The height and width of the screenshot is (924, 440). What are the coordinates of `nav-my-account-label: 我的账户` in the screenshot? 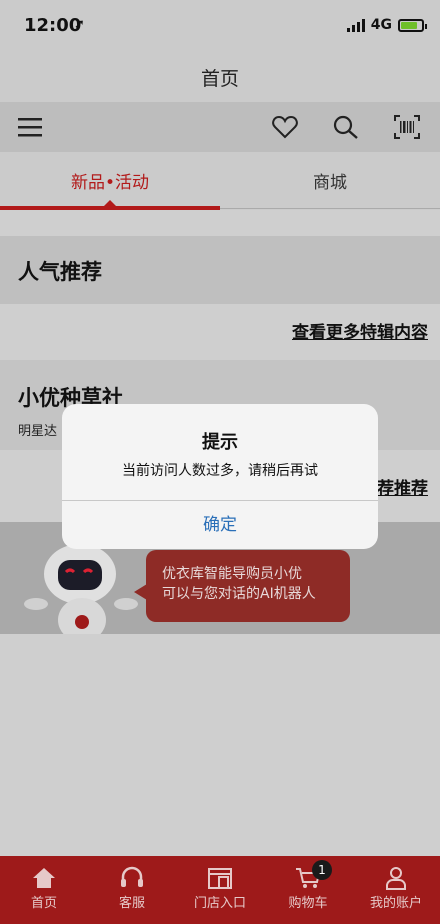 It's located at (395, 903).